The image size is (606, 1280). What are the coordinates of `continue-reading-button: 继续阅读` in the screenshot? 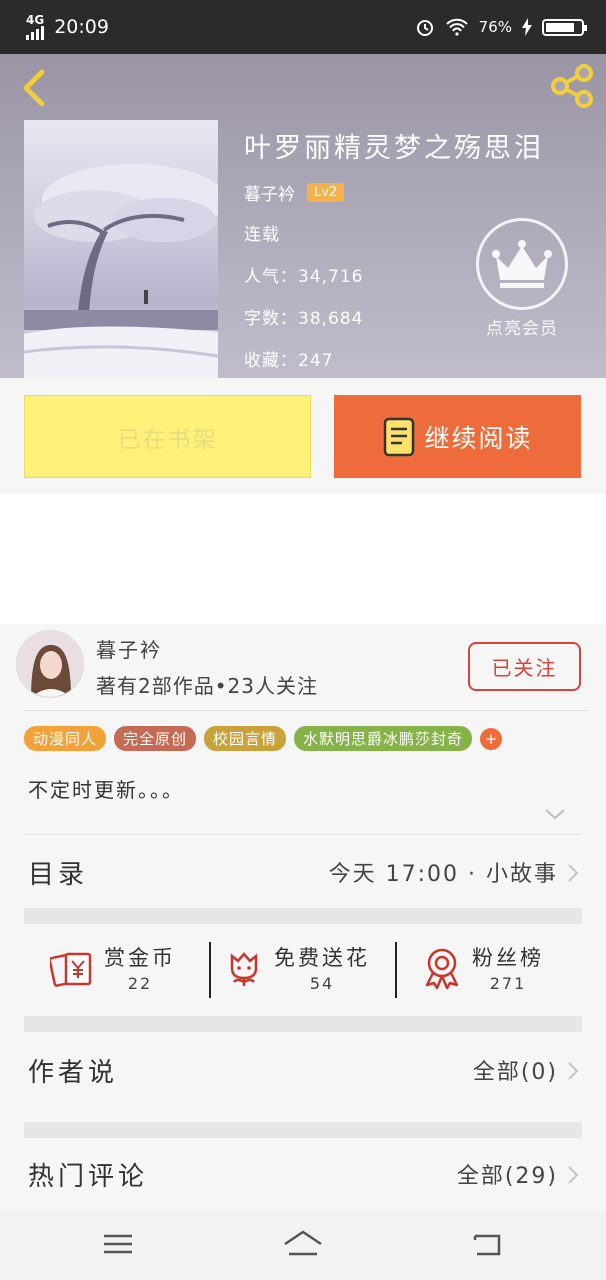 It's located at (457, 436).